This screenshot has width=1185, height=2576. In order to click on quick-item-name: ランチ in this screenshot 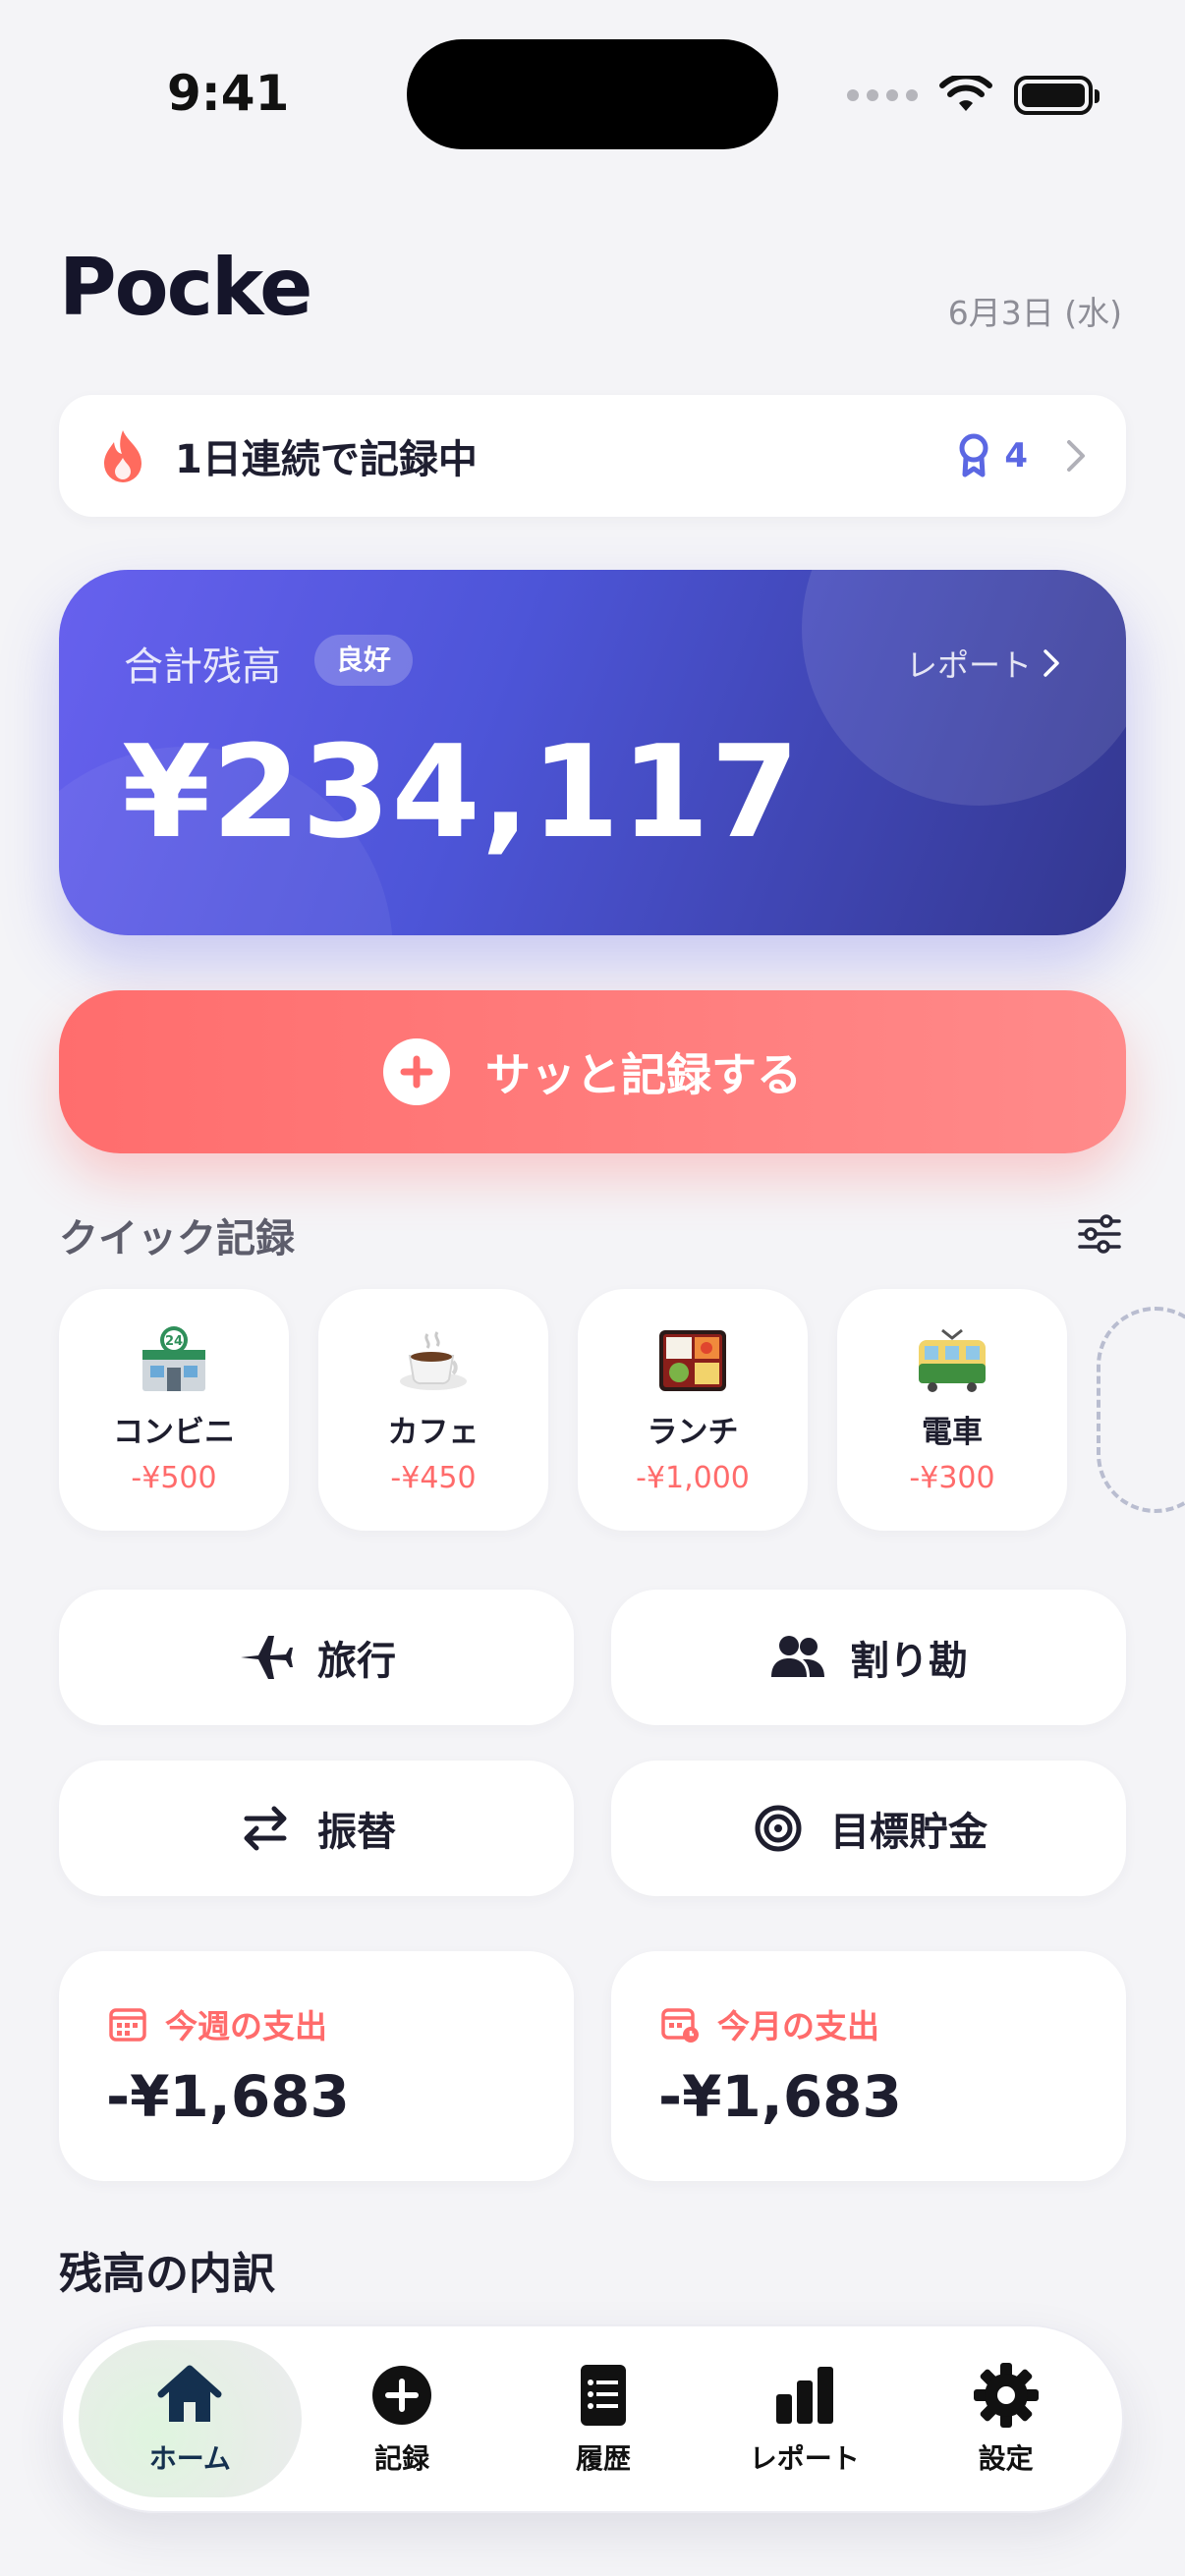, I will do `click(693, 1432)`.